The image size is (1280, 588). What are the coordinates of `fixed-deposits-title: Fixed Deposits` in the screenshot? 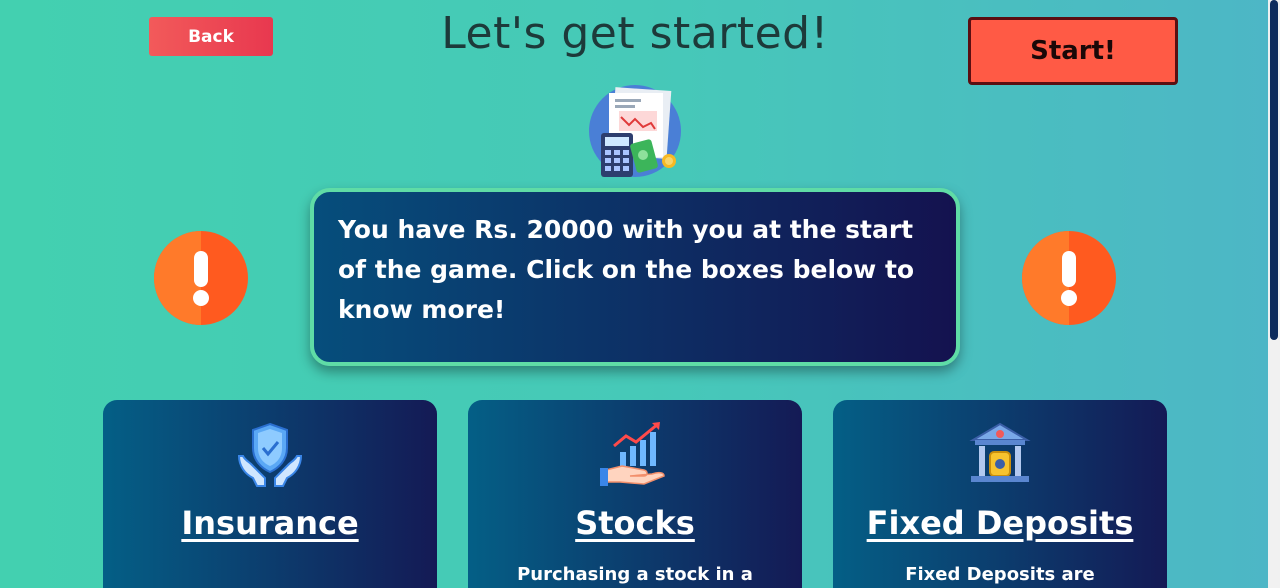 It's located at (1000, 523).